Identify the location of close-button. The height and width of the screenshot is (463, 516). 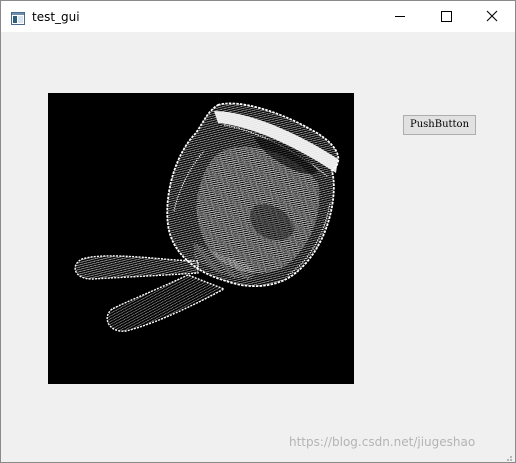
(492, 16).